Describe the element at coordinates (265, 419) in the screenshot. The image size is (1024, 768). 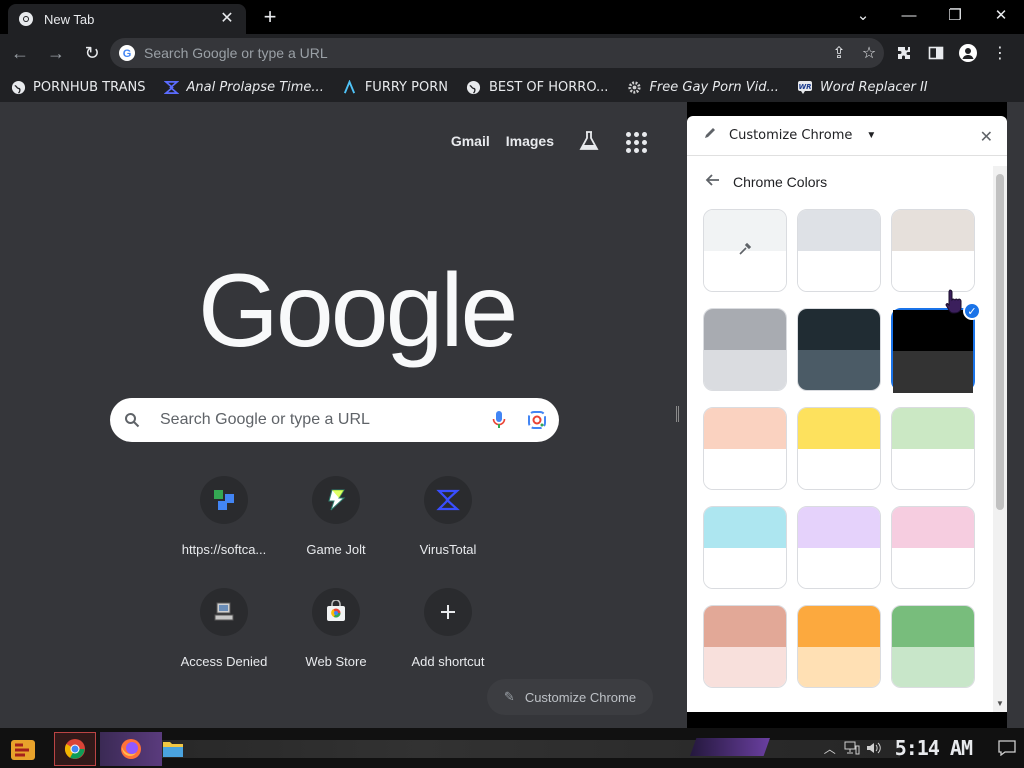
I see `ntp-search-placeholder: Search Google or type a URL` at that location.